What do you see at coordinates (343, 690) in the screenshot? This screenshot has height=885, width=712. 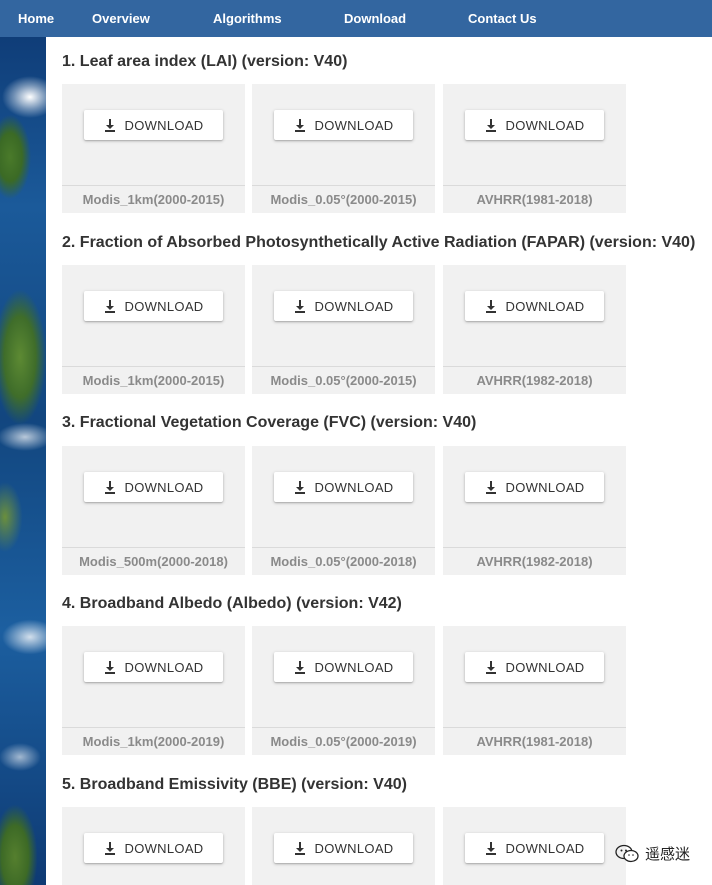 I see `download-card: DOWNLOAD Modis_0.05°(2000-2019)` at bounding box center [343, 690].